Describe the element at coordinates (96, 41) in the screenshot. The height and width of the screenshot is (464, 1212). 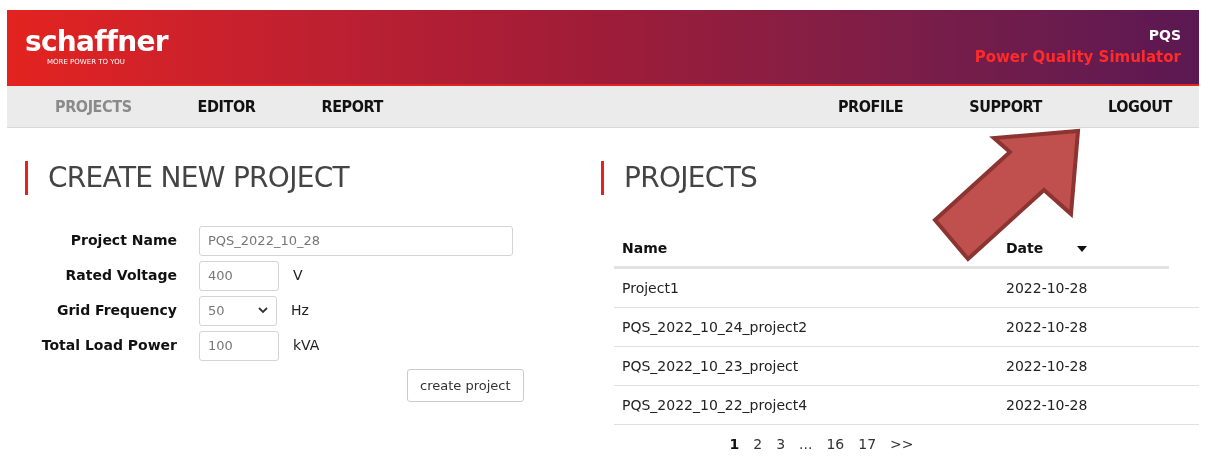
I see `logo: schaffner` at that location.